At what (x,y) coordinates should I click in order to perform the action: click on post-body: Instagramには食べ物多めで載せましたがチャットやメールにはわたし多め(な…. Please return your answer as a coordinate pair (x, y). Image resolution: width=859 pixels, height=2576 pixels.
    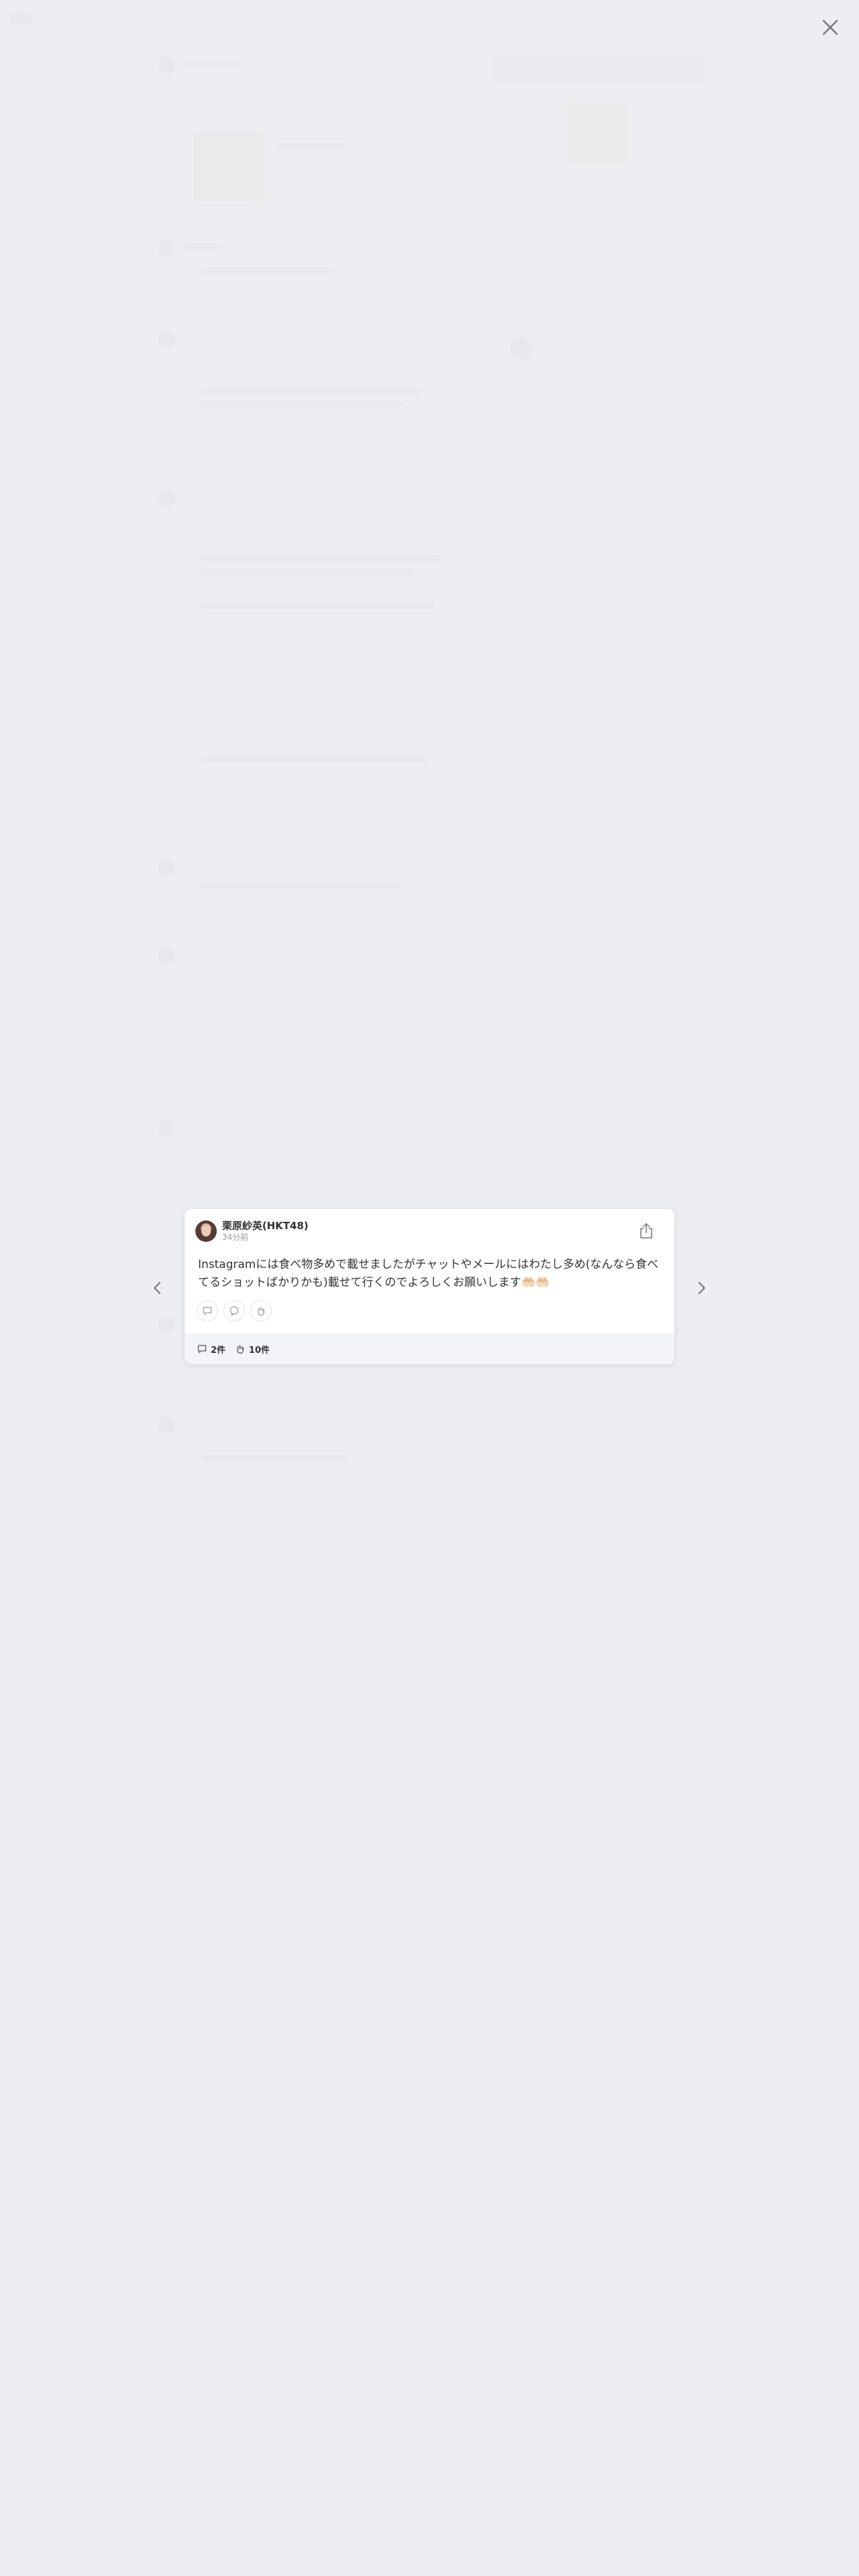
    Looking at the image, I should click on (428, 1273).